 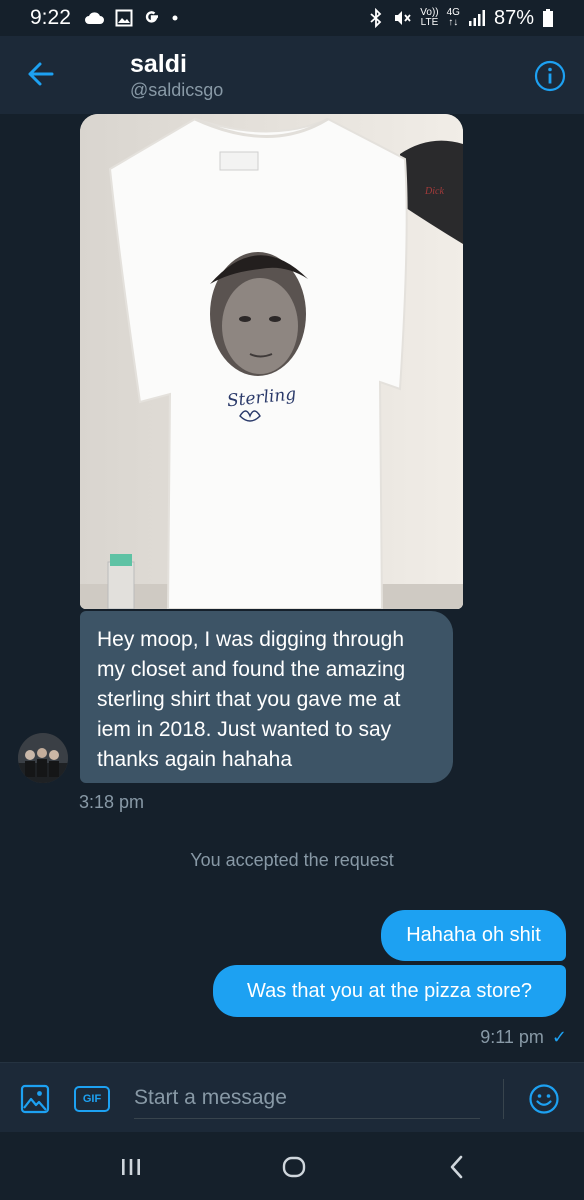 I want to click on status-time: 9:22, so click(x=50, y=17).